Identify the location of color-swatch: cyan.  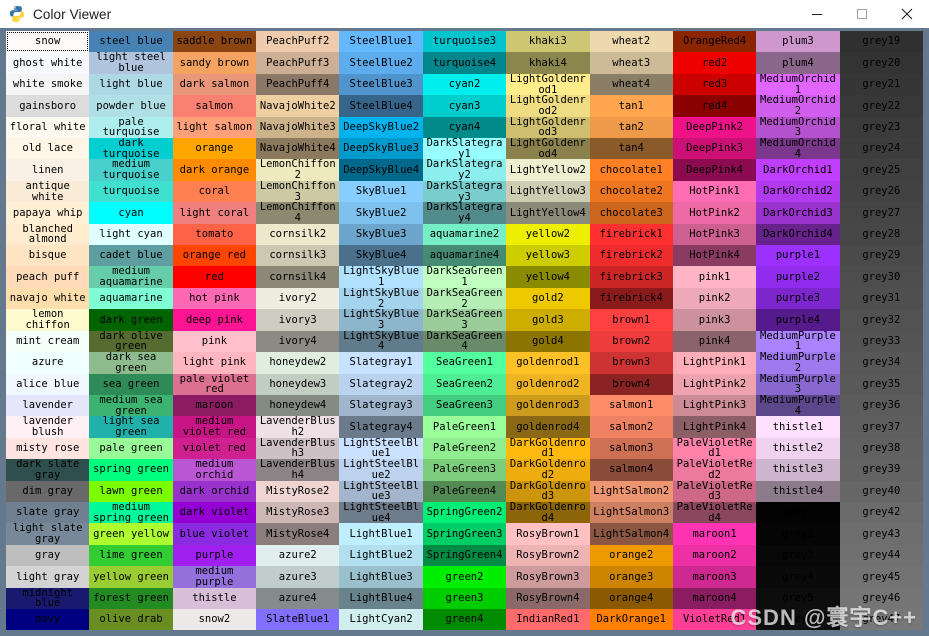
(131, 213).